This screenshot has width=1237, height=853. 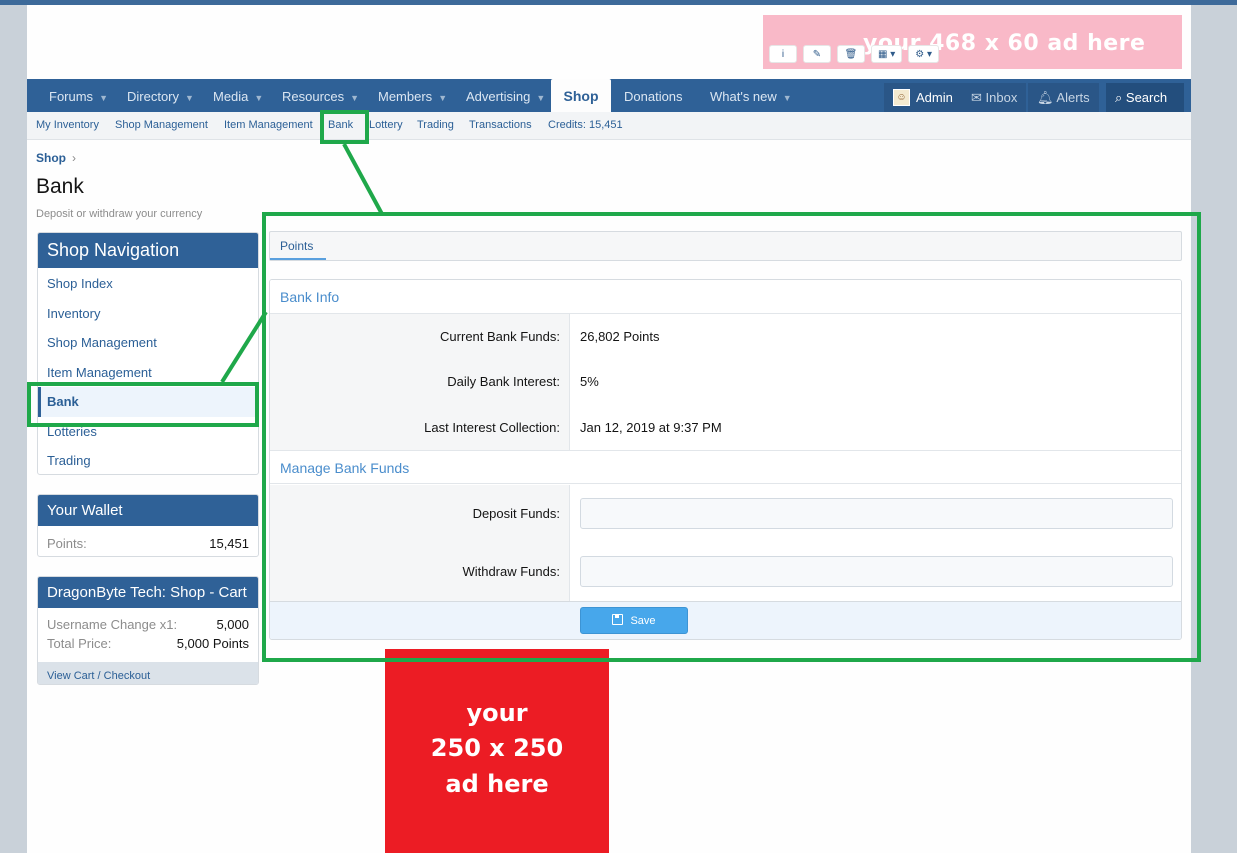 I want to click on deposit-label: Deposit Funds:, so click(x=516, y=513).